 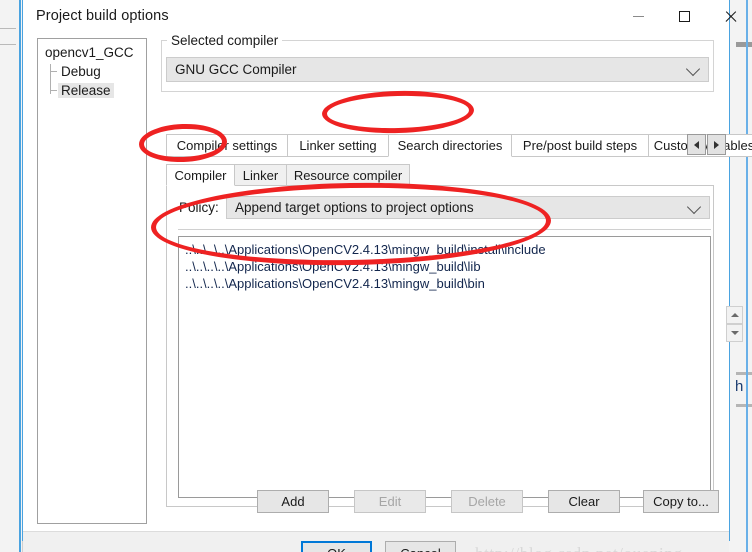 What do you see at coordinates (420, 546) in the screenshot?
I see `cancel-button: Cancel` at bounding box center [420, 546].